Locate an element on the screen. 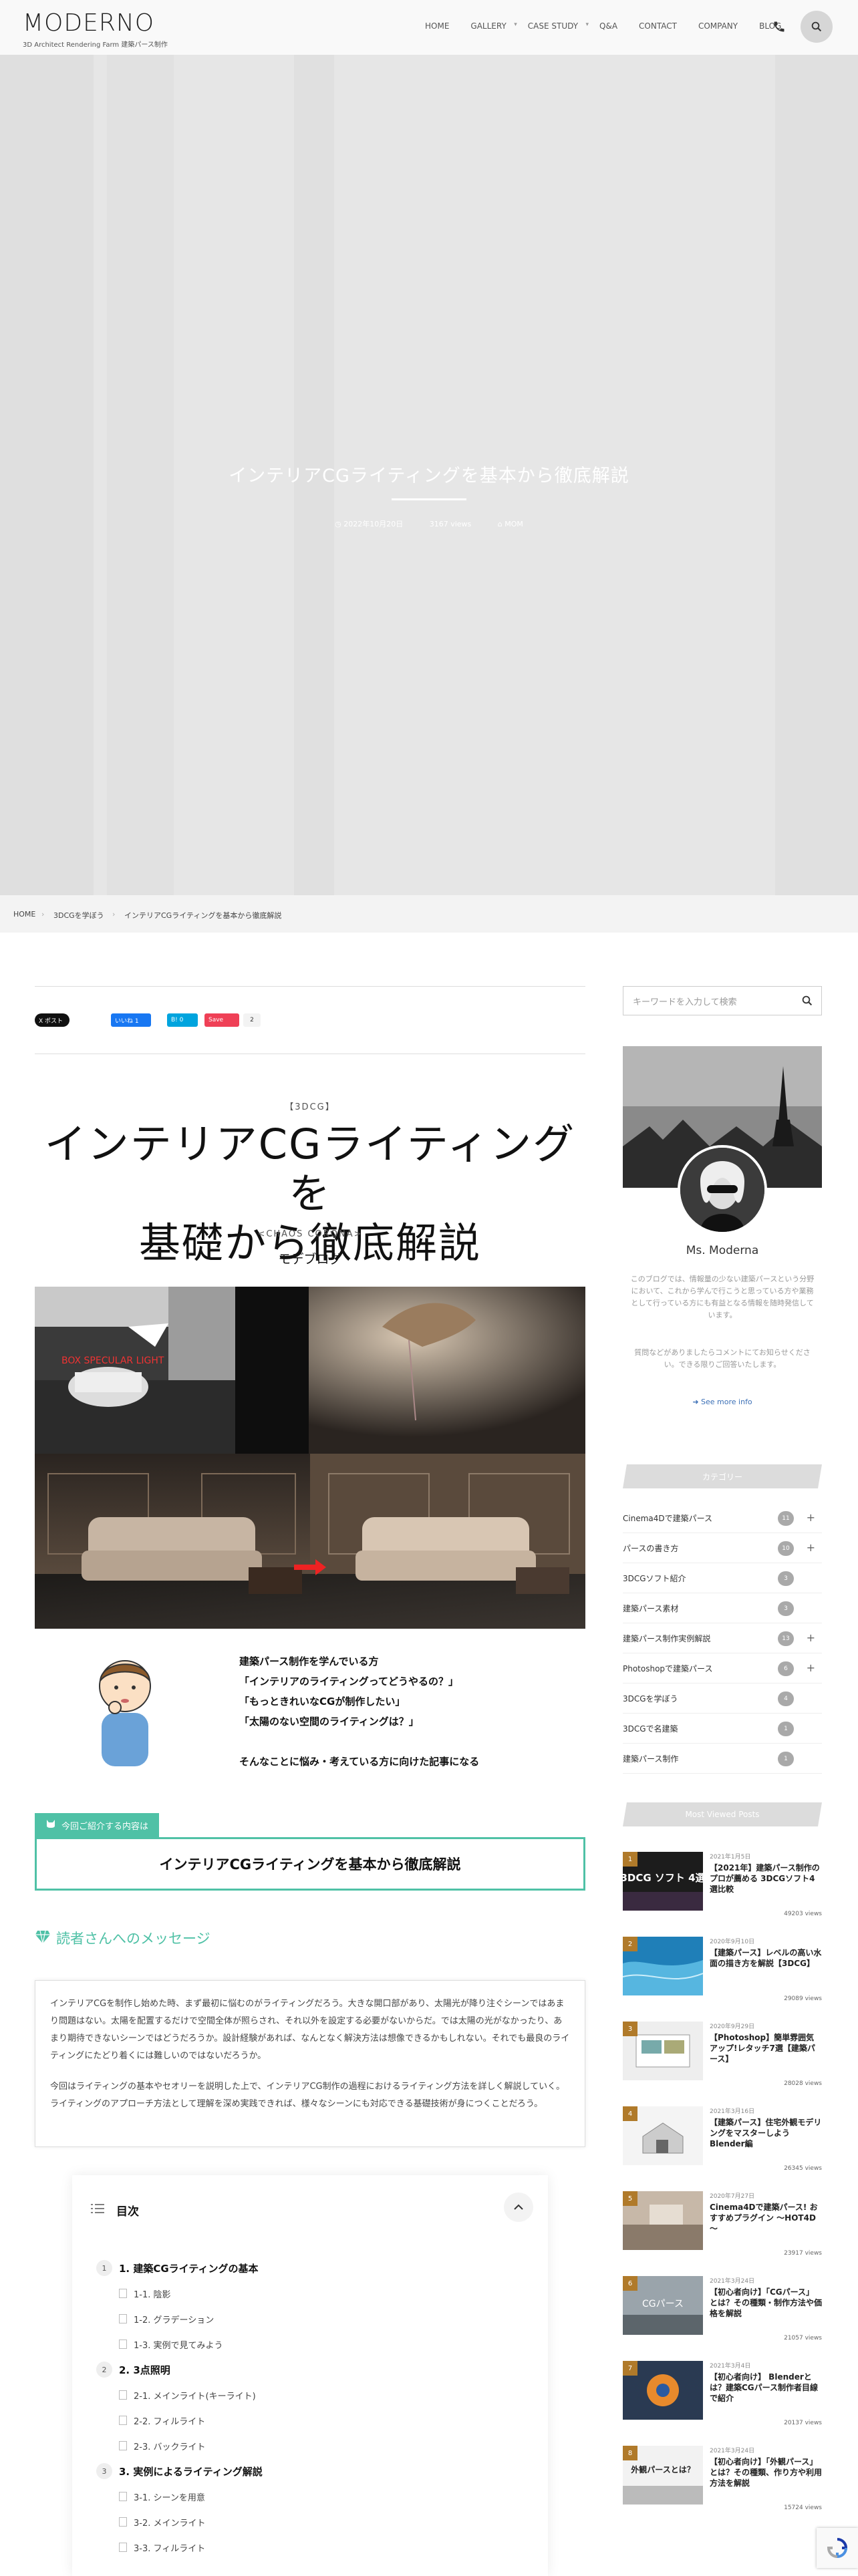 The height and width of the screenshot is (2576, 858). site-logo: MODERNO is located at coordinates (88, 23).